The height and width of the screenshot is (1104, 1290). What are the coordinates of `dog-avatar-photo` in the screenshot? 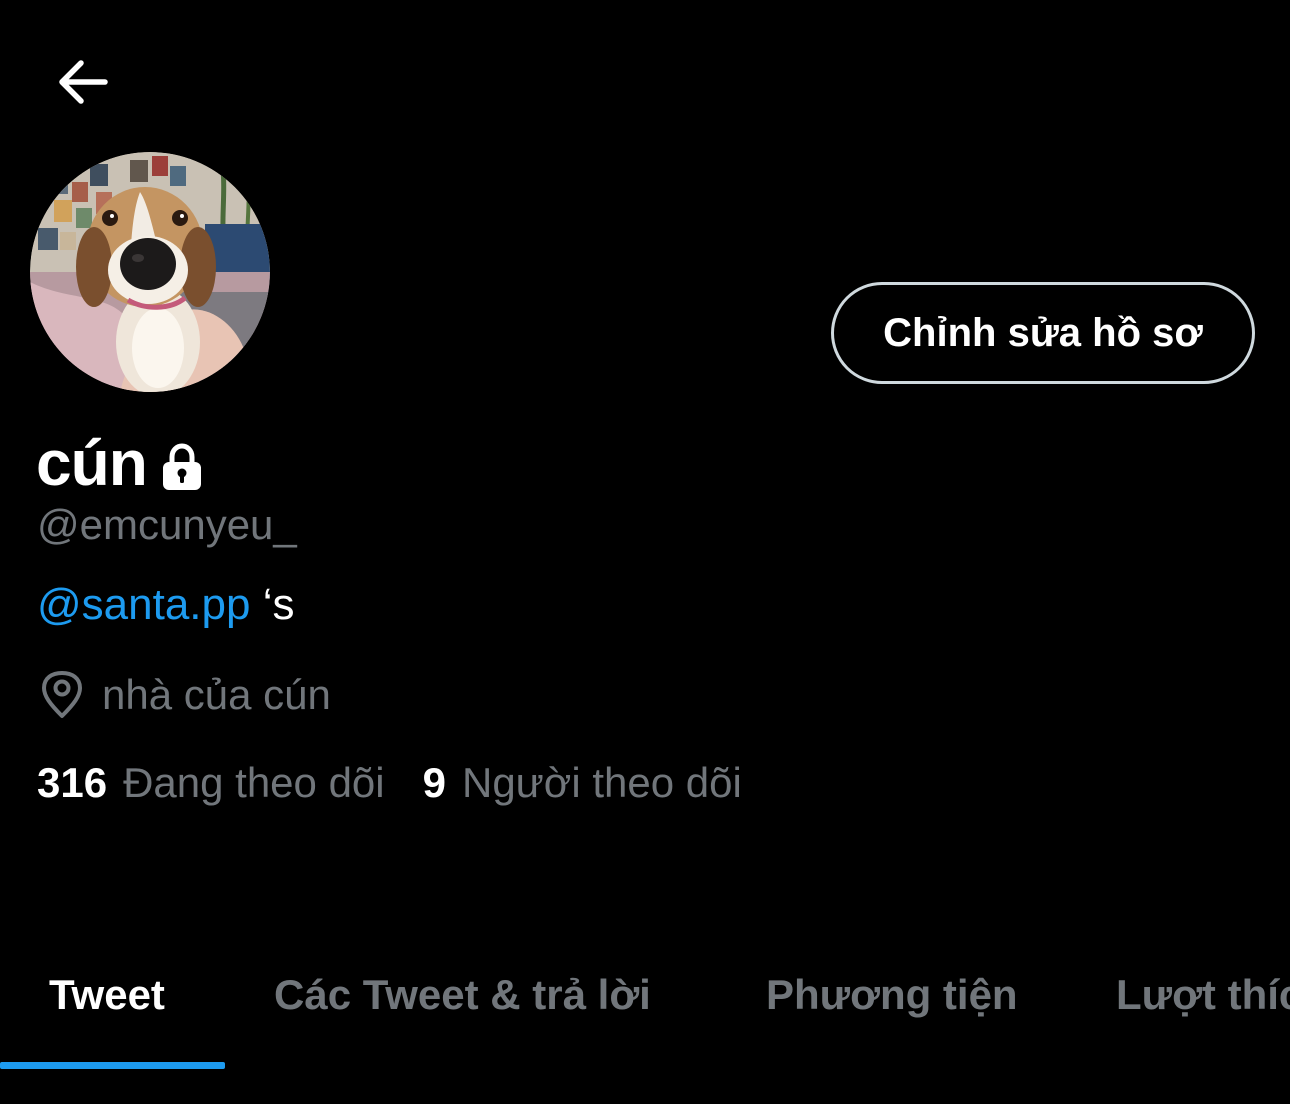 It's located at (150, 272).